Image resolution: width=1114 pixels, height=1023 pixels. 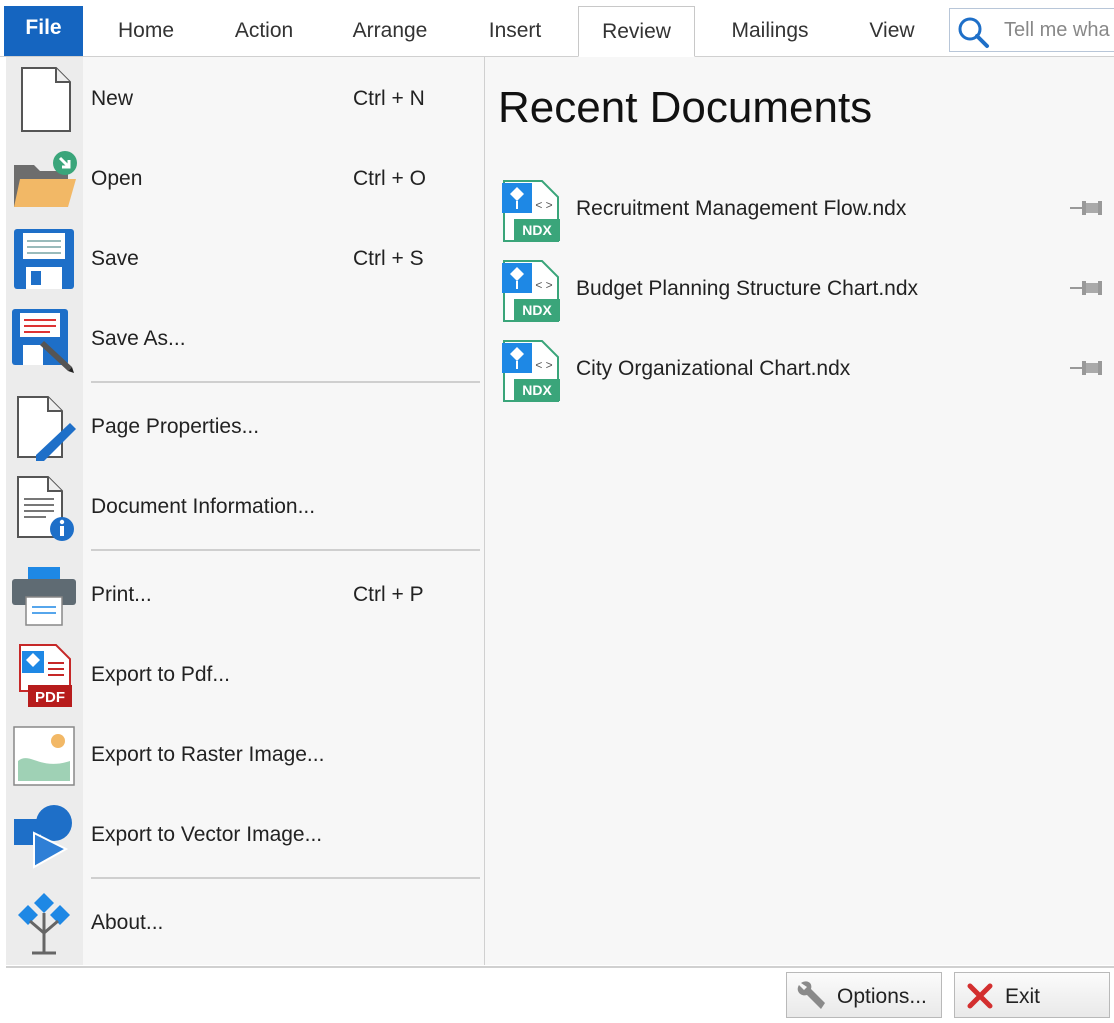 What do you see at coordinates (44, 179) in the screenshot?
I see `open-folder-icon` at bounding box center [44, 179].